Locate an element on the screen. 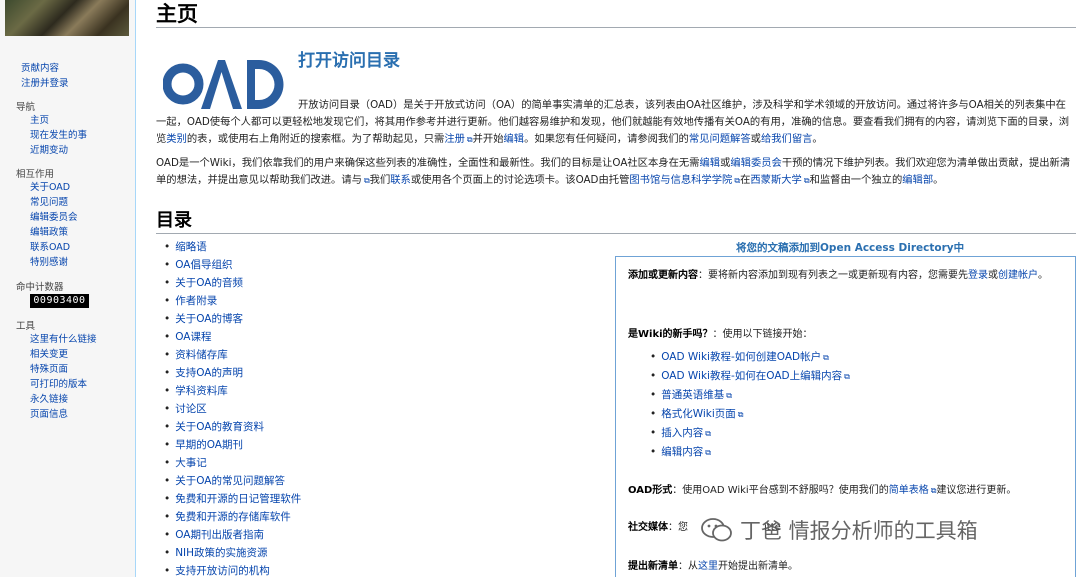 The width and height of the screenshot is (1080, 577). tools-heading: 工具 is located at coordinates (26, 326).